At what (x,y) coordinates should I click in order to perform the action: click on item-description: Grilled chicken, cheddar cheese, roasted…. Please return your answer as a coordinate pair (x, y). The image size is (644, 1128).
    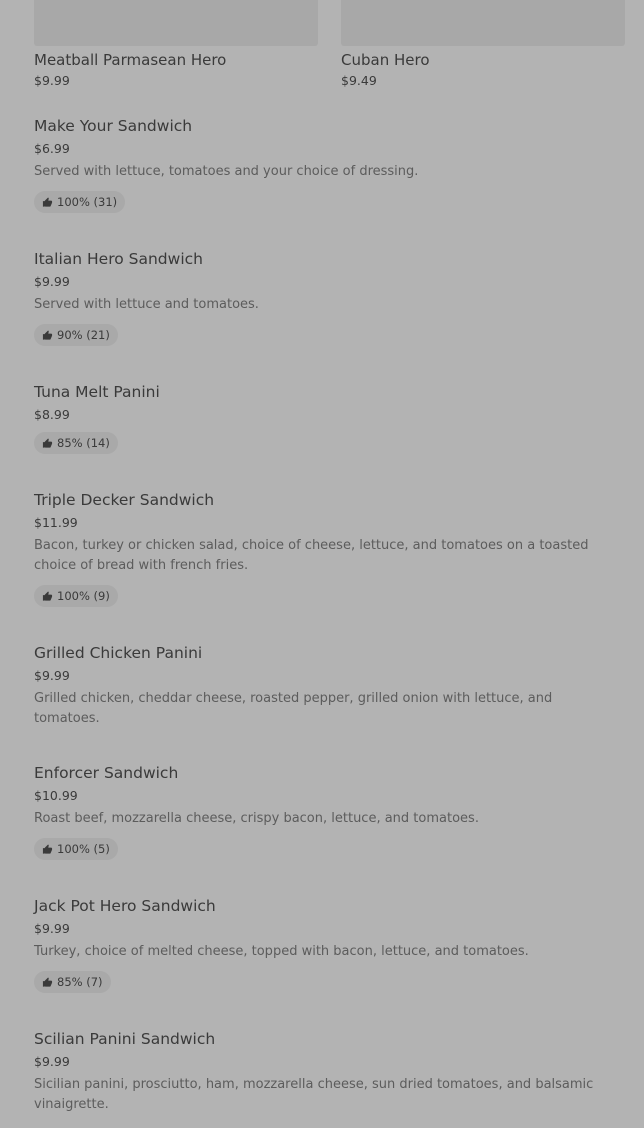
    Looking at the image, I should click on (293, 708).